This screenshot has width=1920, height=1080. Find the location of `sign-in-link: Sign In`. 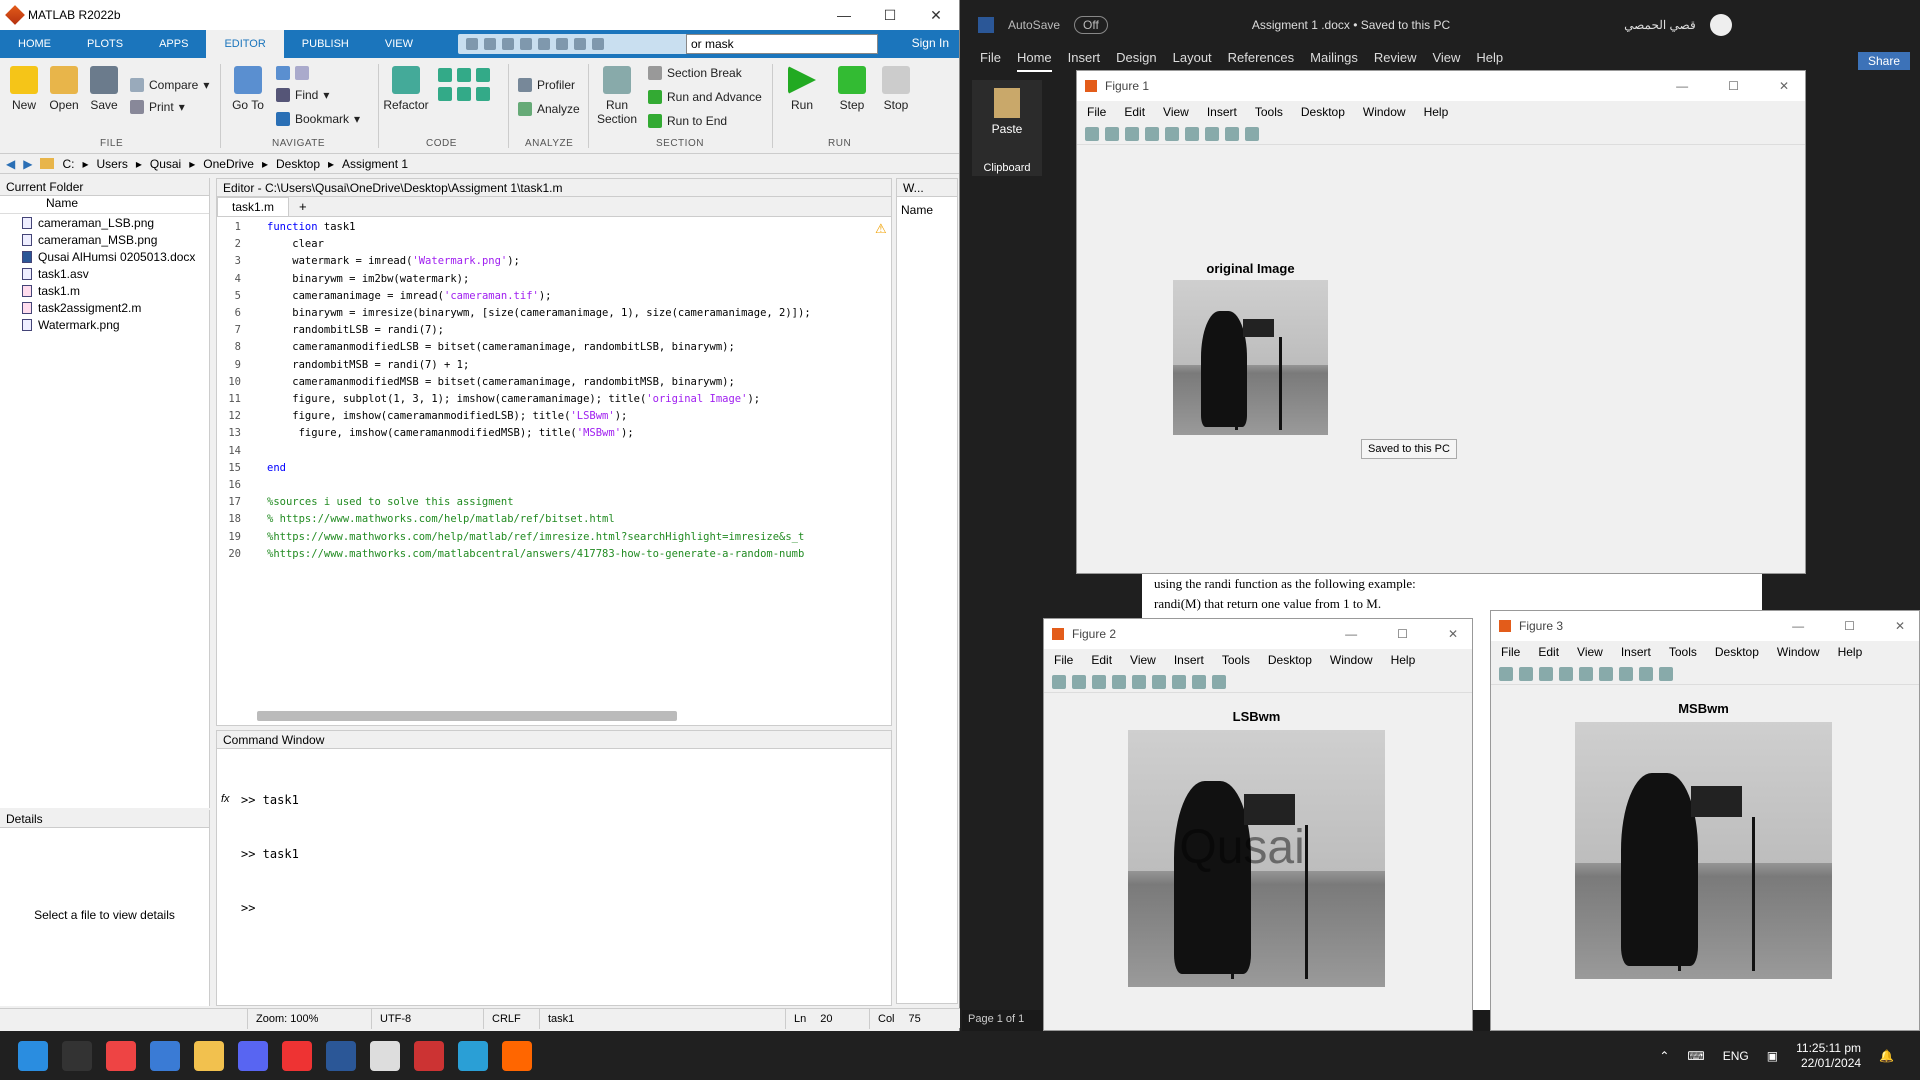

sign-in-link: Sign In is located at coordinates (930, 43).